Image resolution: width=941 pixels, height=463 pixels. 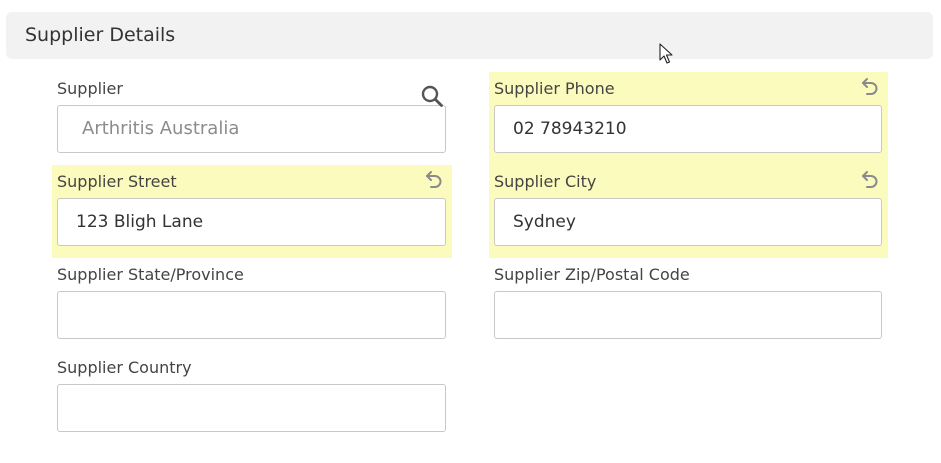 I want to click on supplier-city-label: Supplier City, so click(x=545, y=181).